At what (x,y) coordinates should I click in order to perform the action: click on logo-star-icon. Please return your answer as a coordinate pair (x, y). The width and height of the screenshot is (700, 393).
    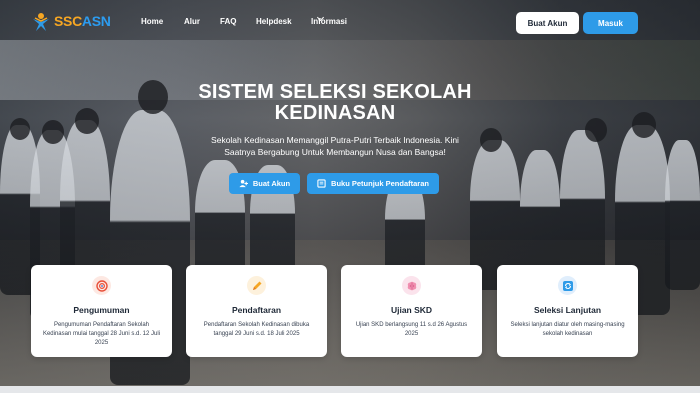
    Looking at the image, I should click on (41, 21).